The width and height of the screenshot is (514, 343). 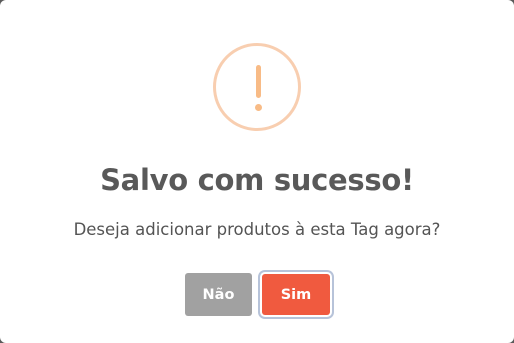 What do you see at coordinates (258, 81) in the screenshot?
I see `exclamation-bar` at bounding box center [258, 81].